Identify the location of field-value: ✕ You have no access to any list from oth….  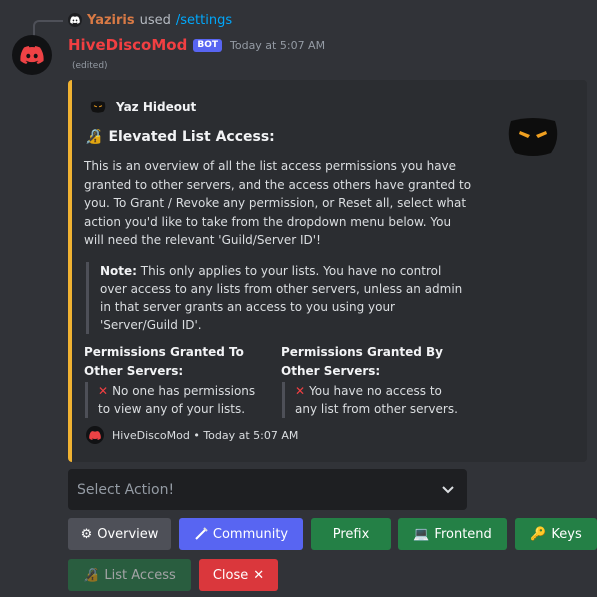
(374, 400).